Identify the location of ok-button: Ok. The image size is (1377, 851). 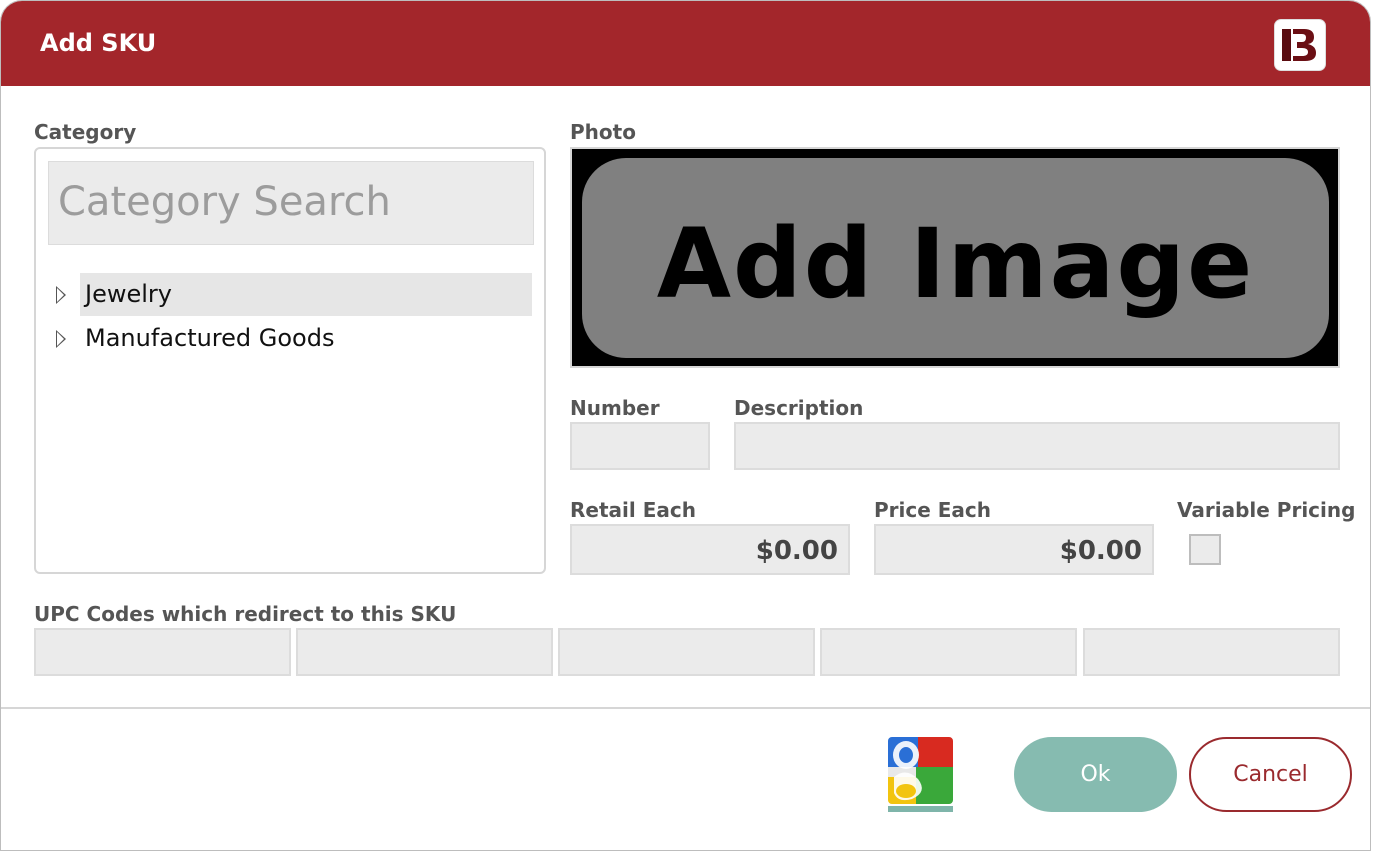
(1095, 774).